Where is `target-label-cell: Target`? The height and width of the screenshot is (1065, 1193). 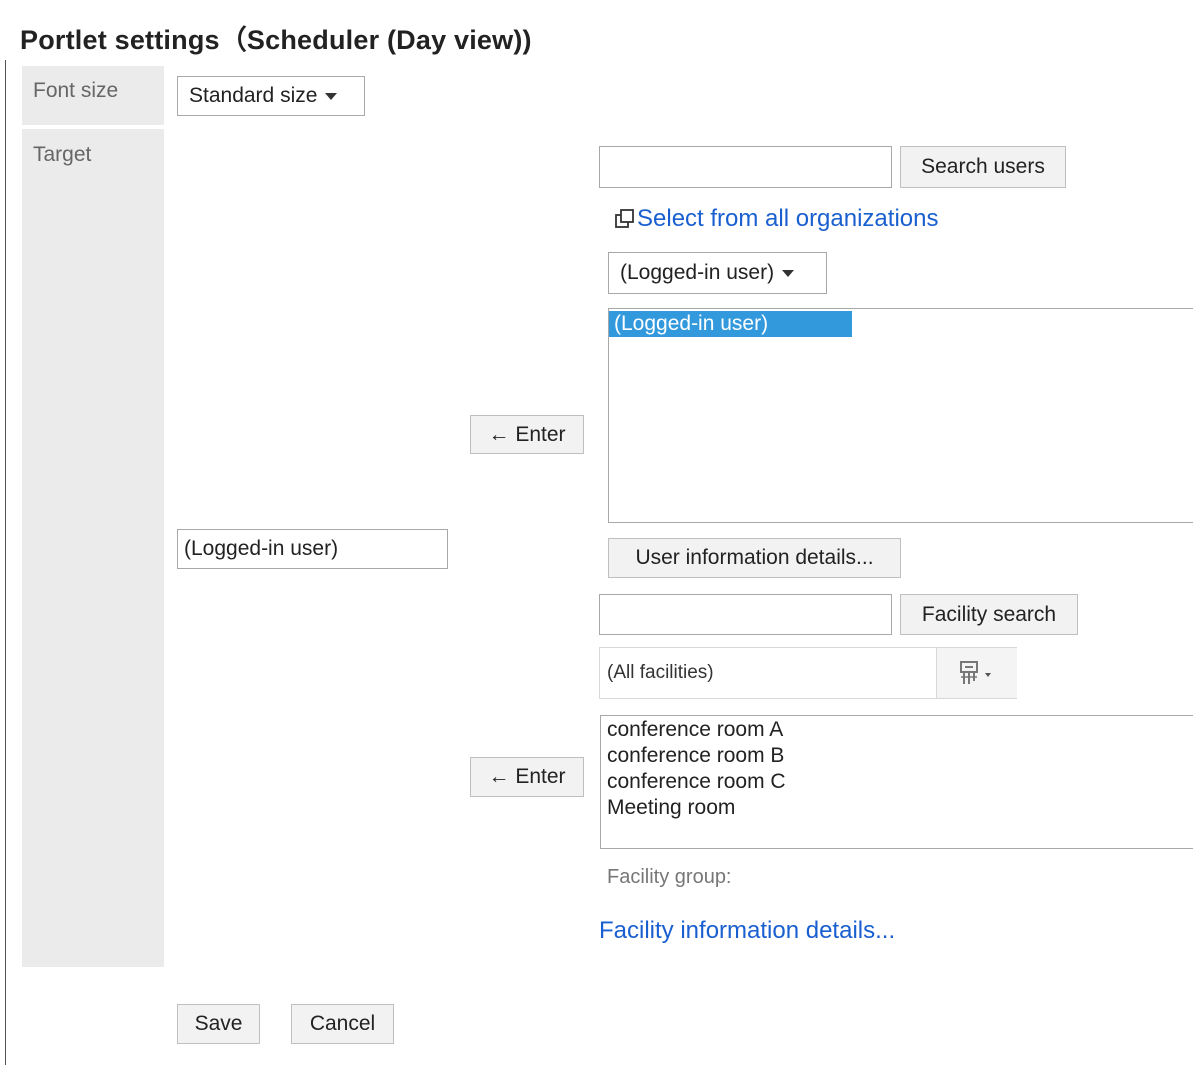 target-label-cell: Target is located at coordinates (93, 548).